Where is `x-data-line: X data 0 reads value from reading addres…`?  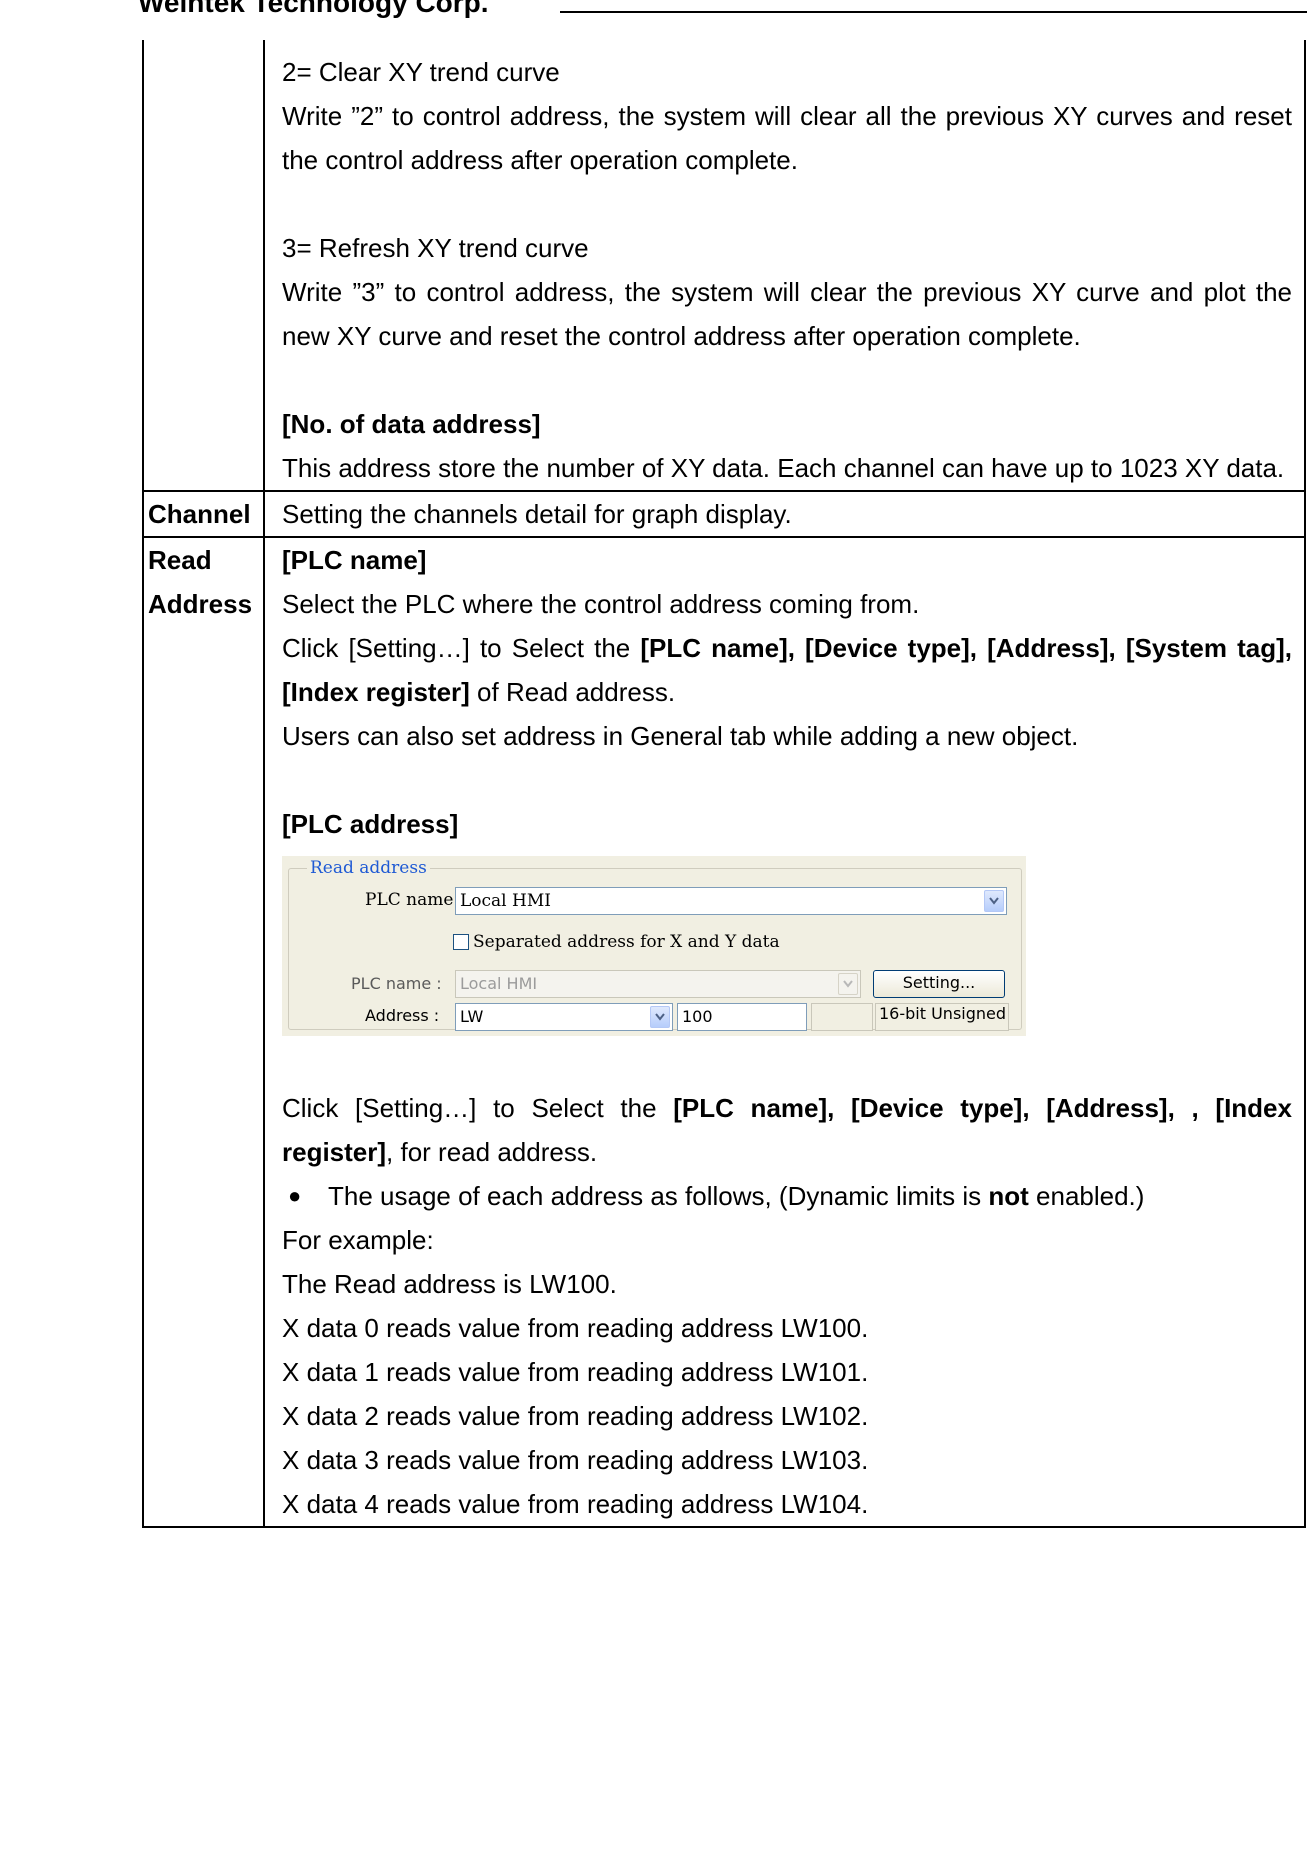
x-data-line: X data 0 reads value from reading addres… is located at coordinates (575, 1328).